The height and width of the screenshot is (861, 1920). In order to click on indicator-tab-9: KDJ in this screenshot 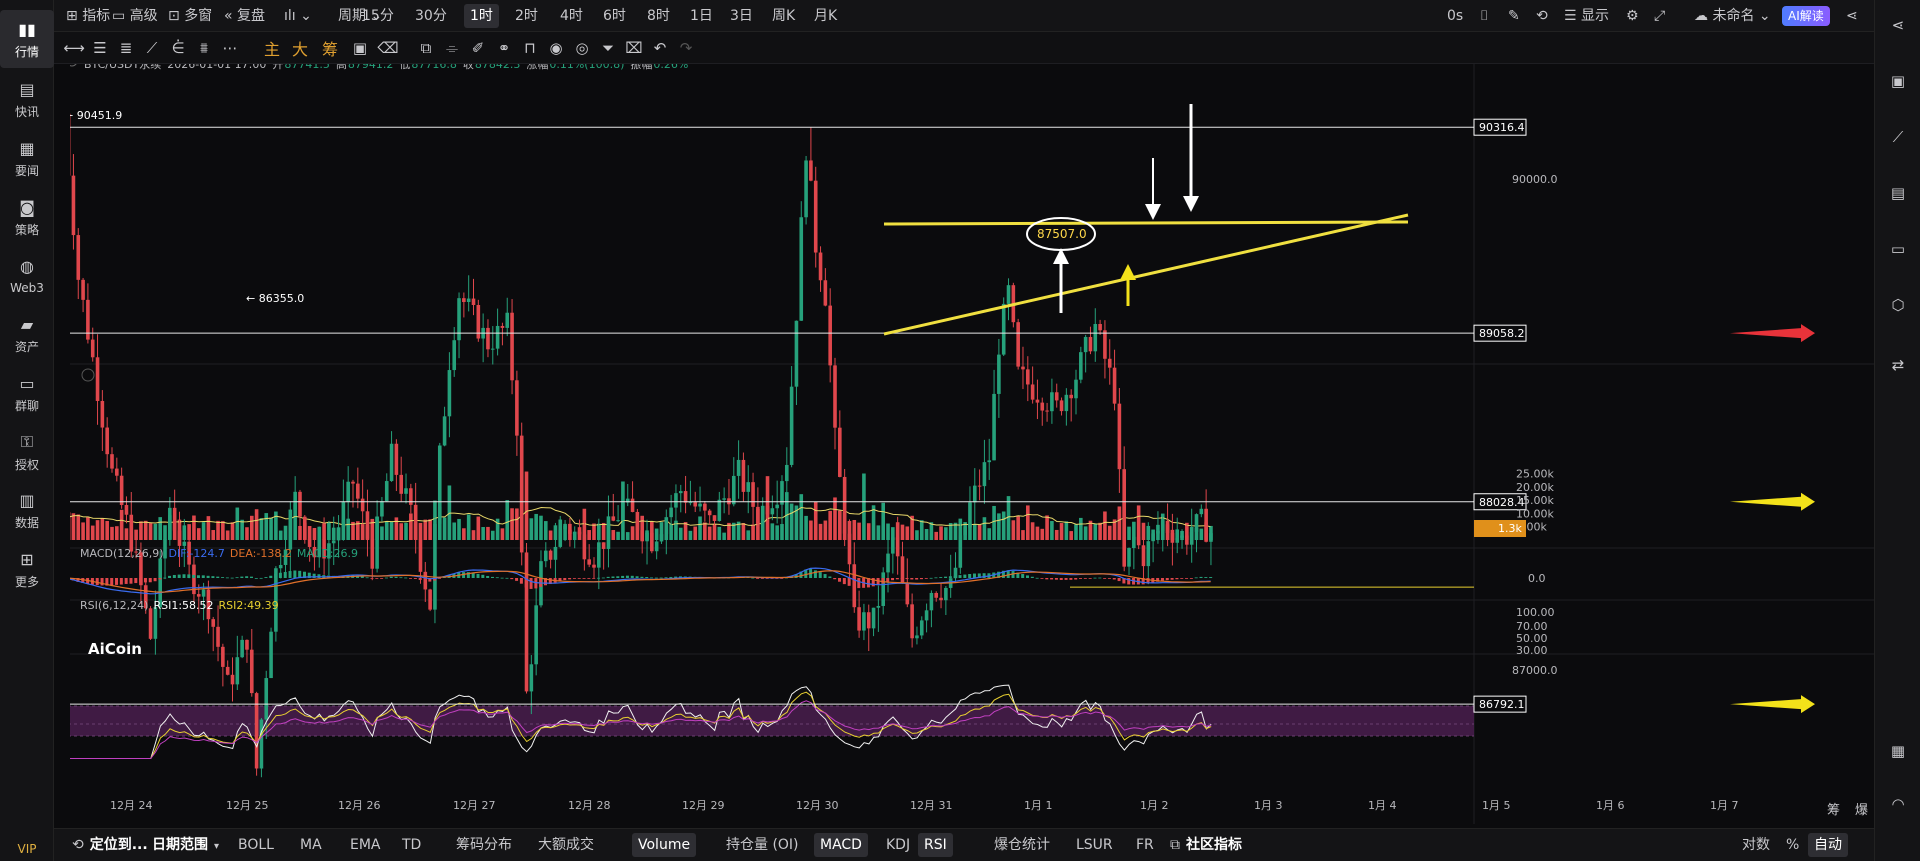, I will do `click(898, 845)`.